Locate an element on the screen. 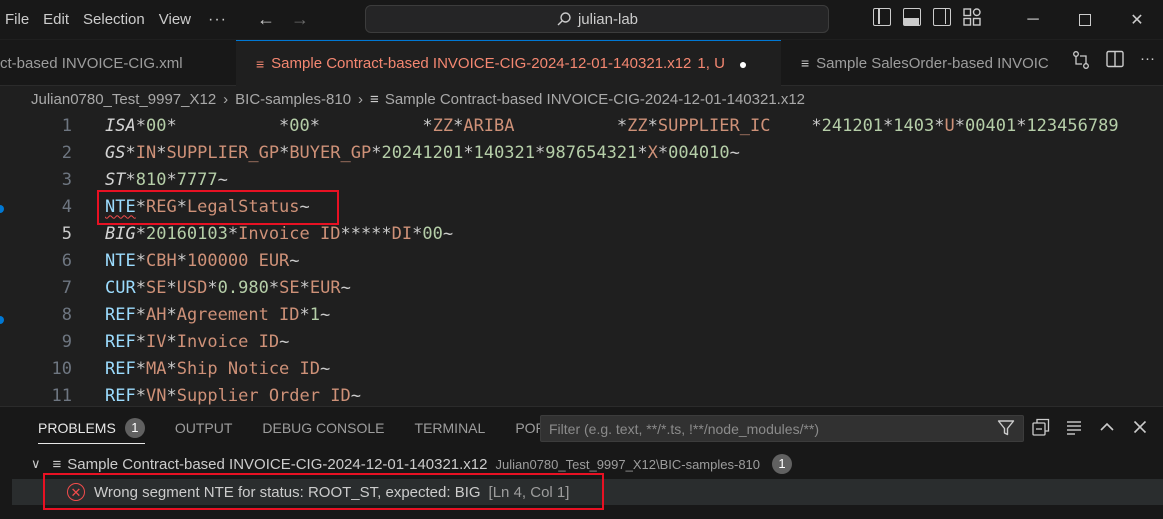 This screenshot has height=519, width=1163. navigation: ← → is located at coordinates (283, 19).